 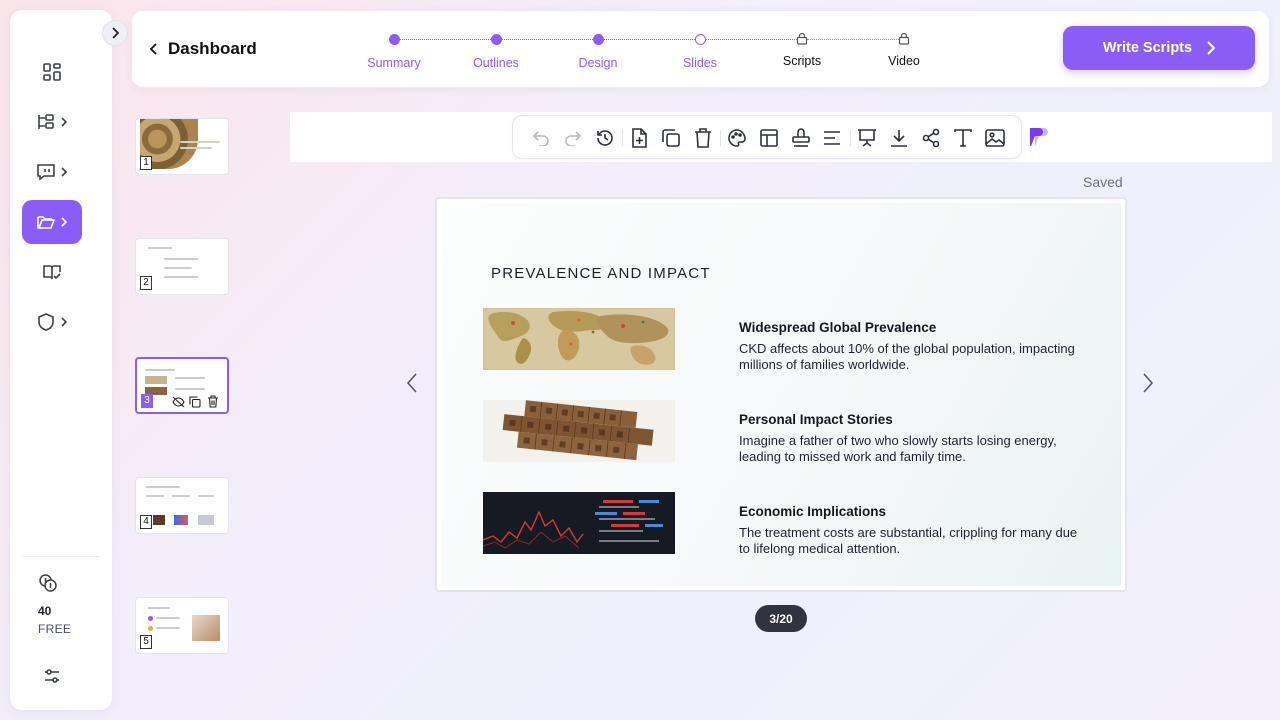 I want to click on step-video: Video, so click(x=904, y=49).